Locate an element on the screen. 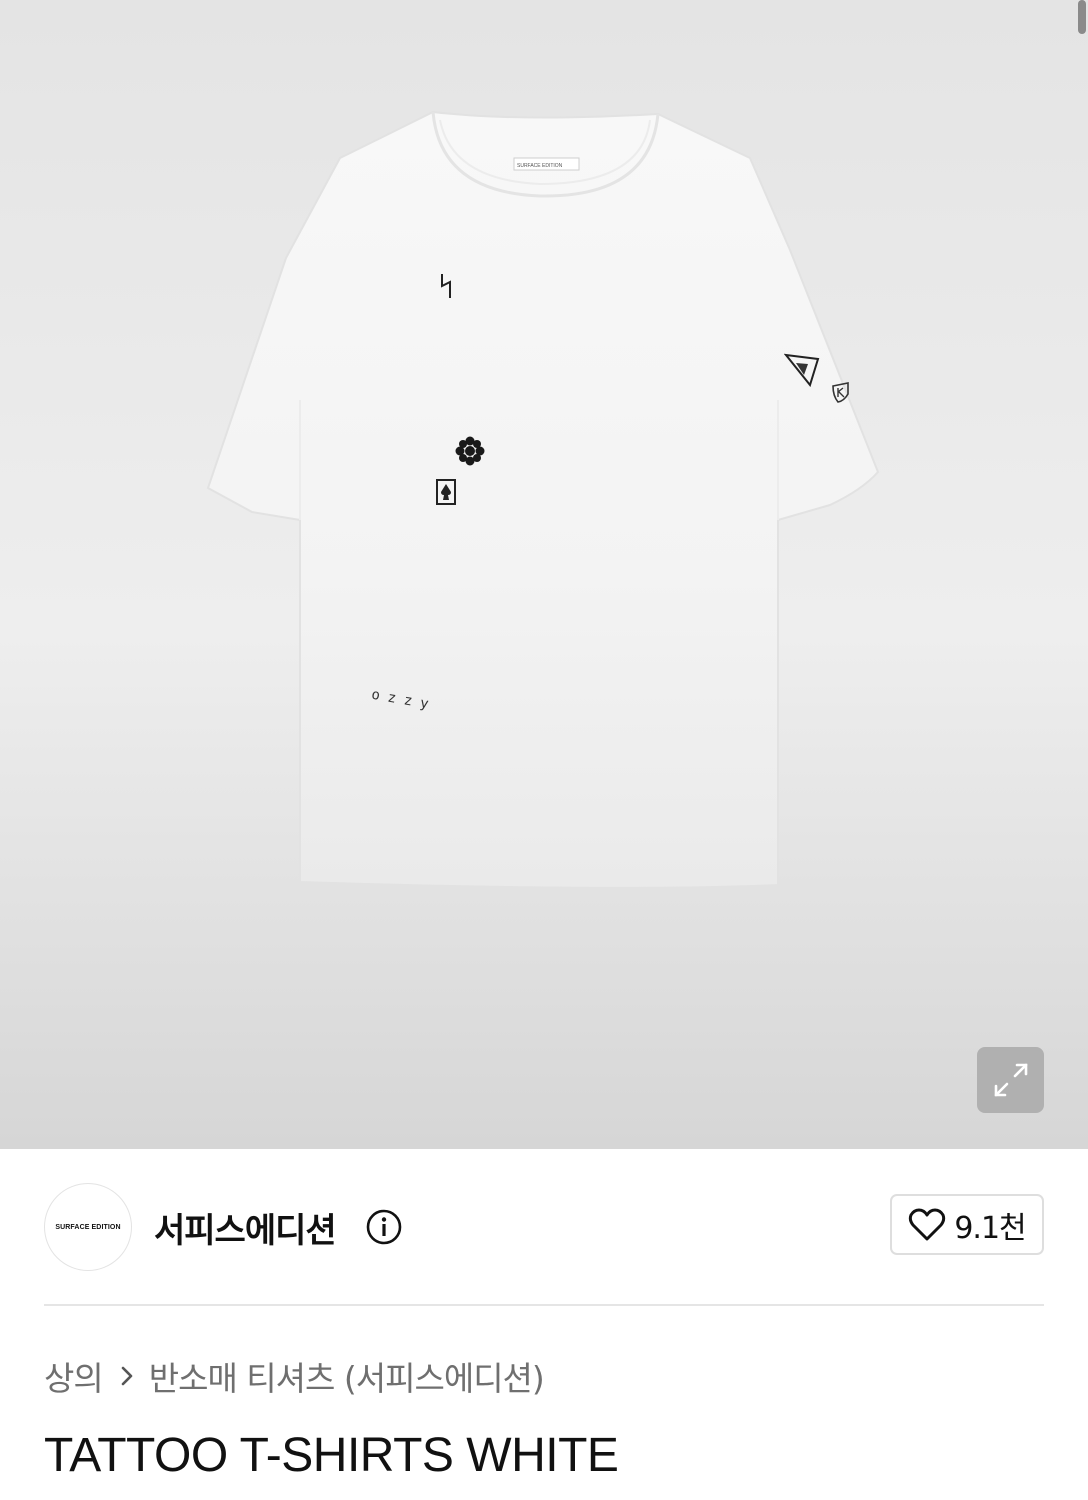 This screenshot has width=1088, height=1500. info-icon is located at coordinates (384, 1227).